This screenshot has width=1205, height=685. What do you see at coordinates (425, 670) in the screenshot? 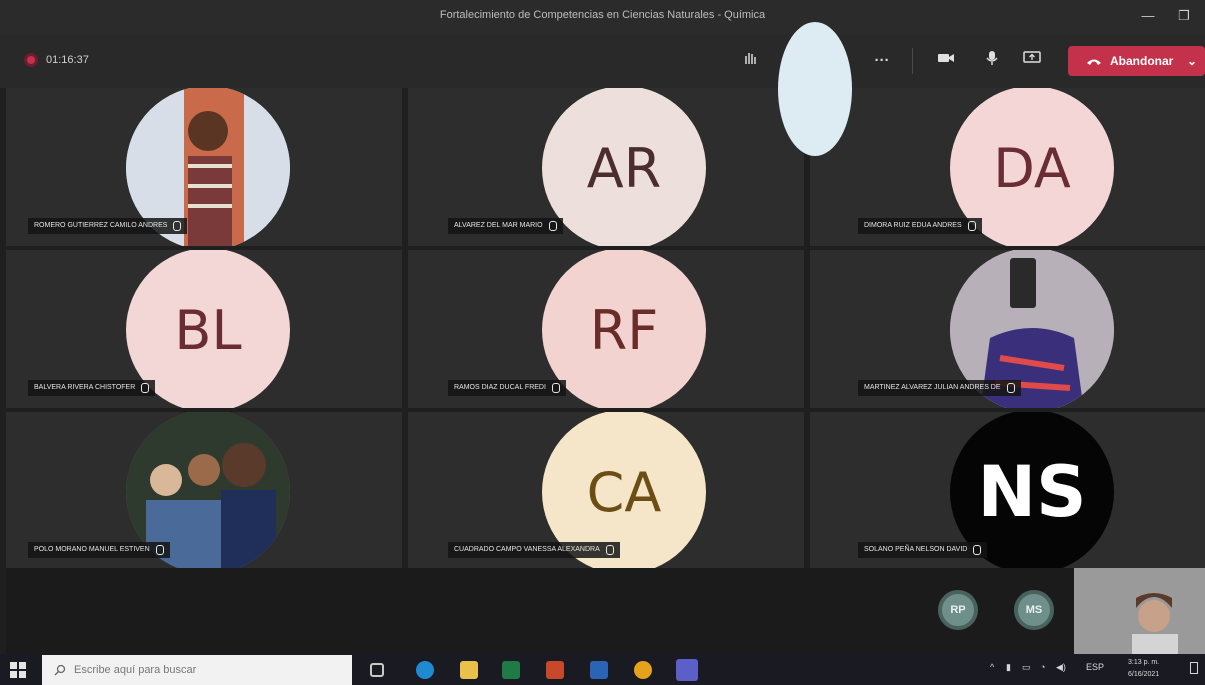
I see `edge-icon` at bounding box center [425, 670].